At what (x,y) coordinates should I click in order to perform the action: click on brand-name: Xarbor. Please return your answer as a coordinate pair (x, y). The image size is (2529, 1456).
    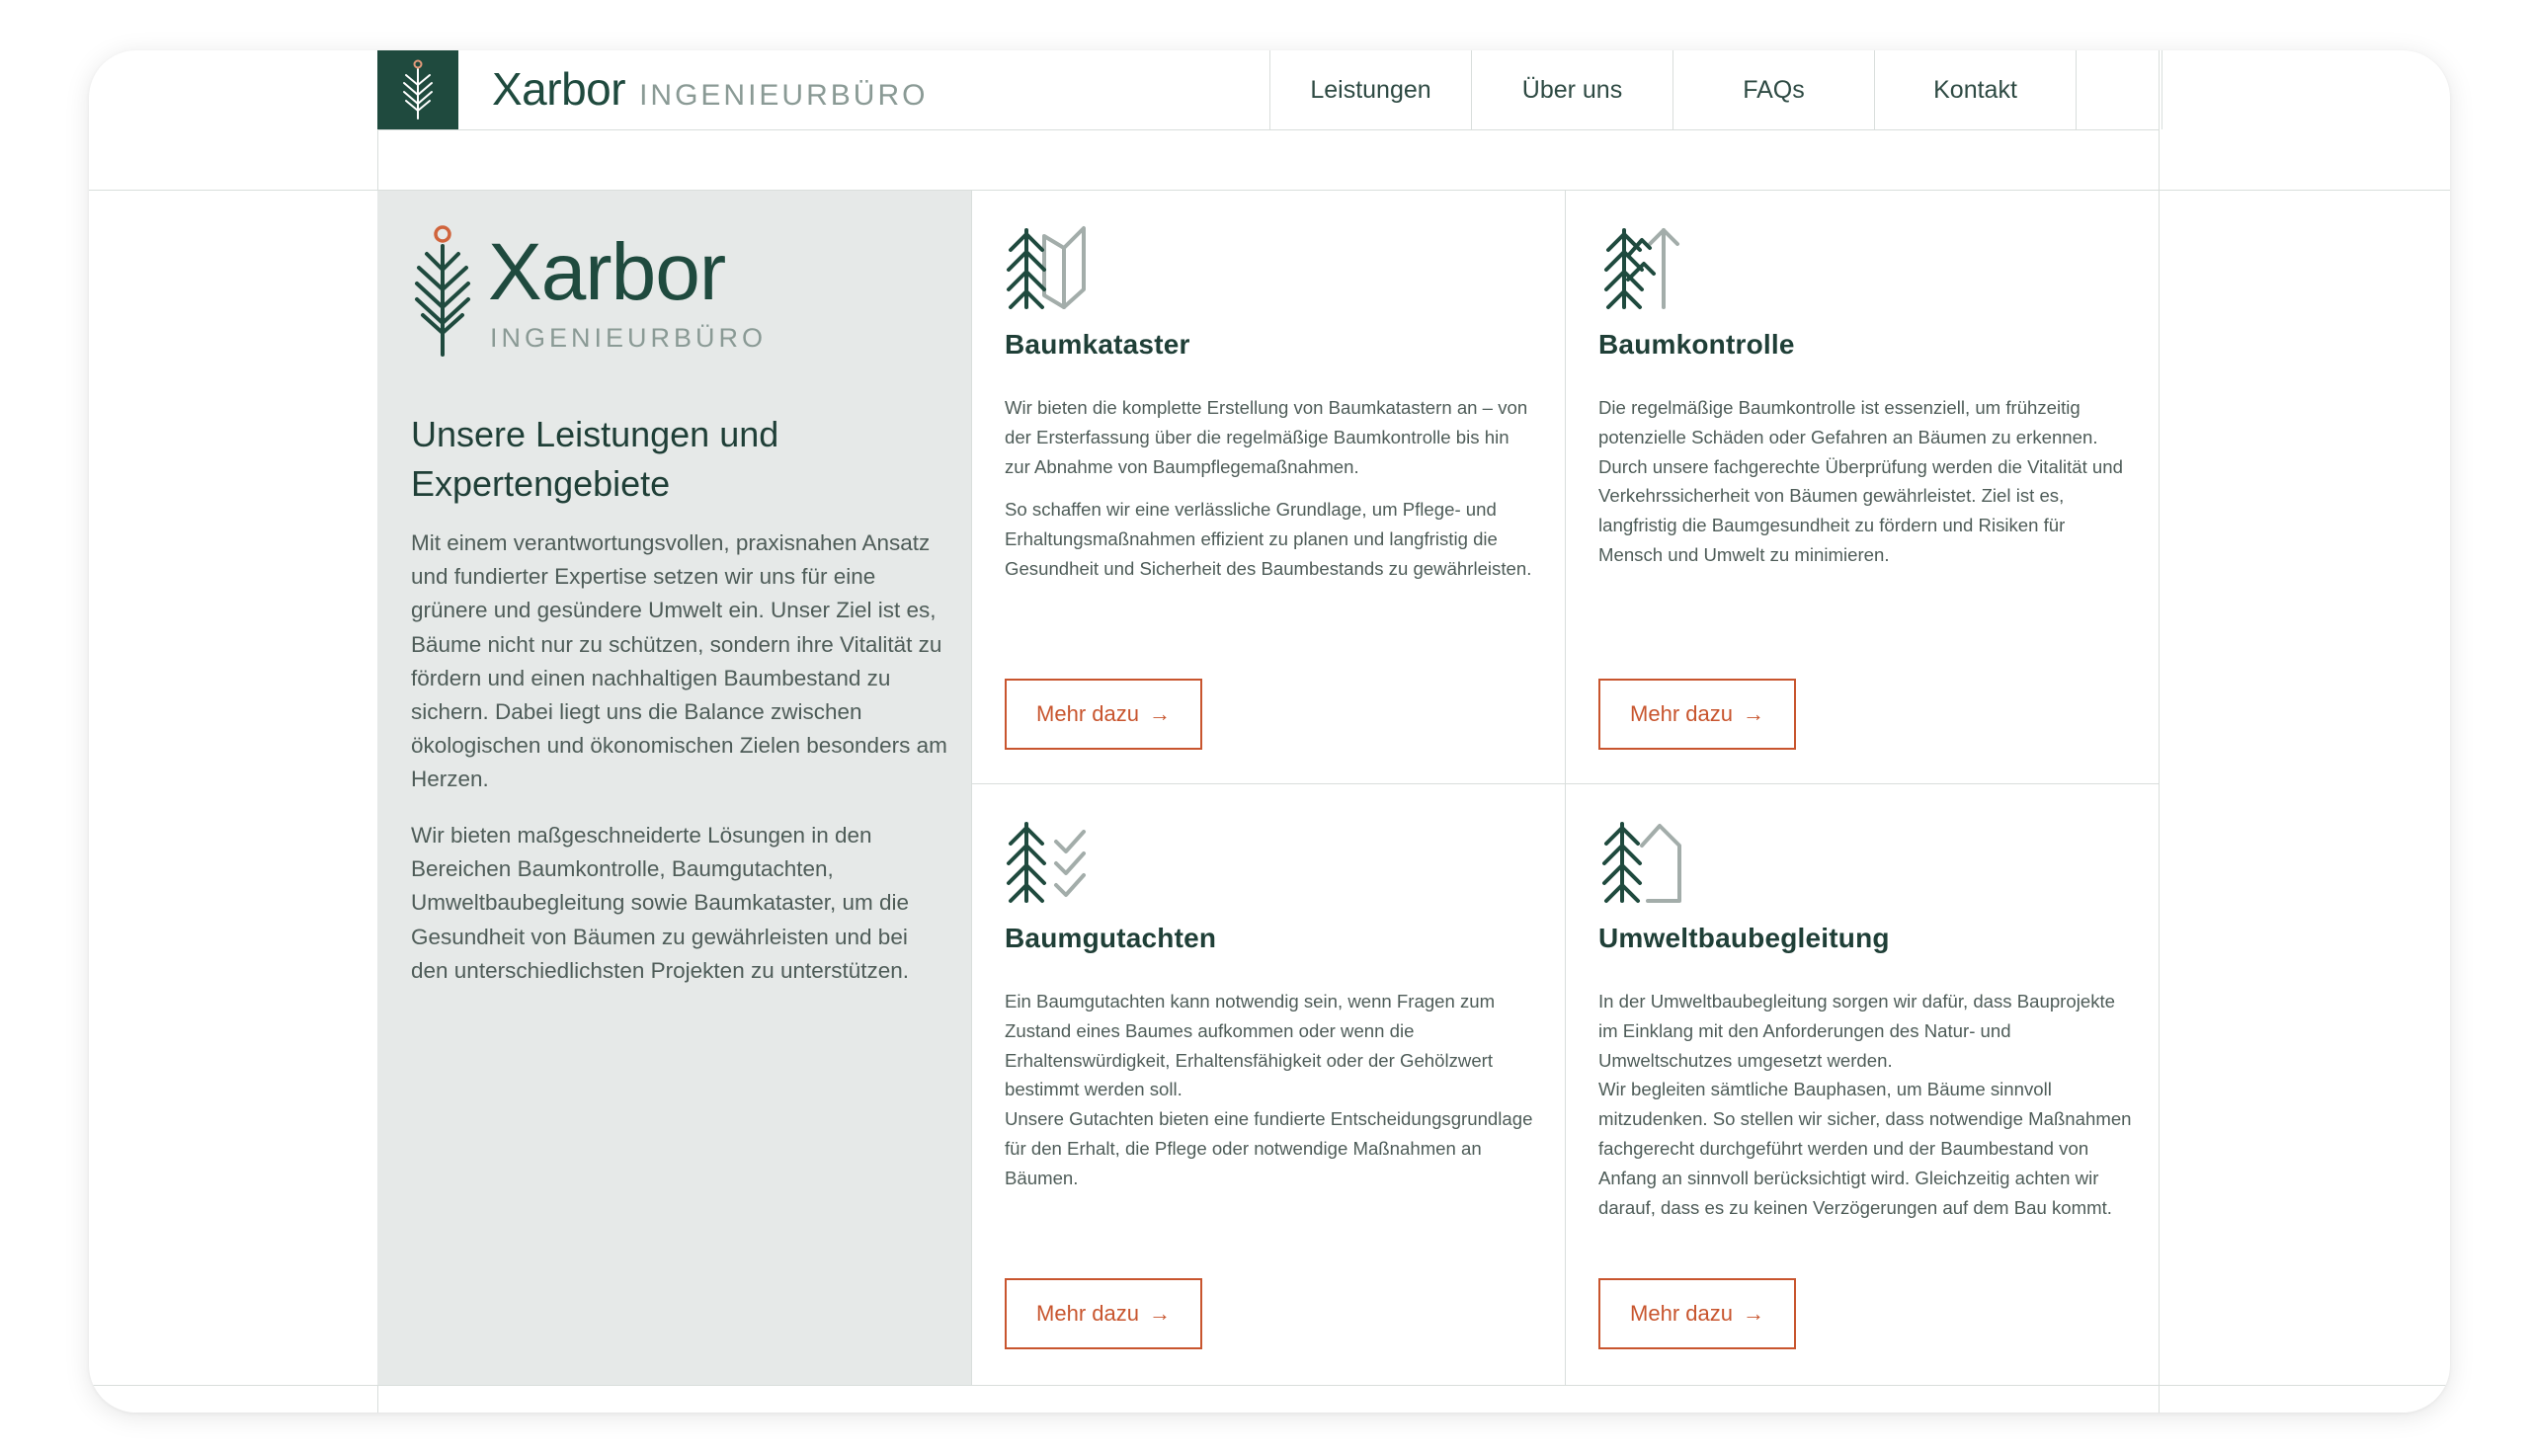
    Looking at the image, I should click on (559, 89).